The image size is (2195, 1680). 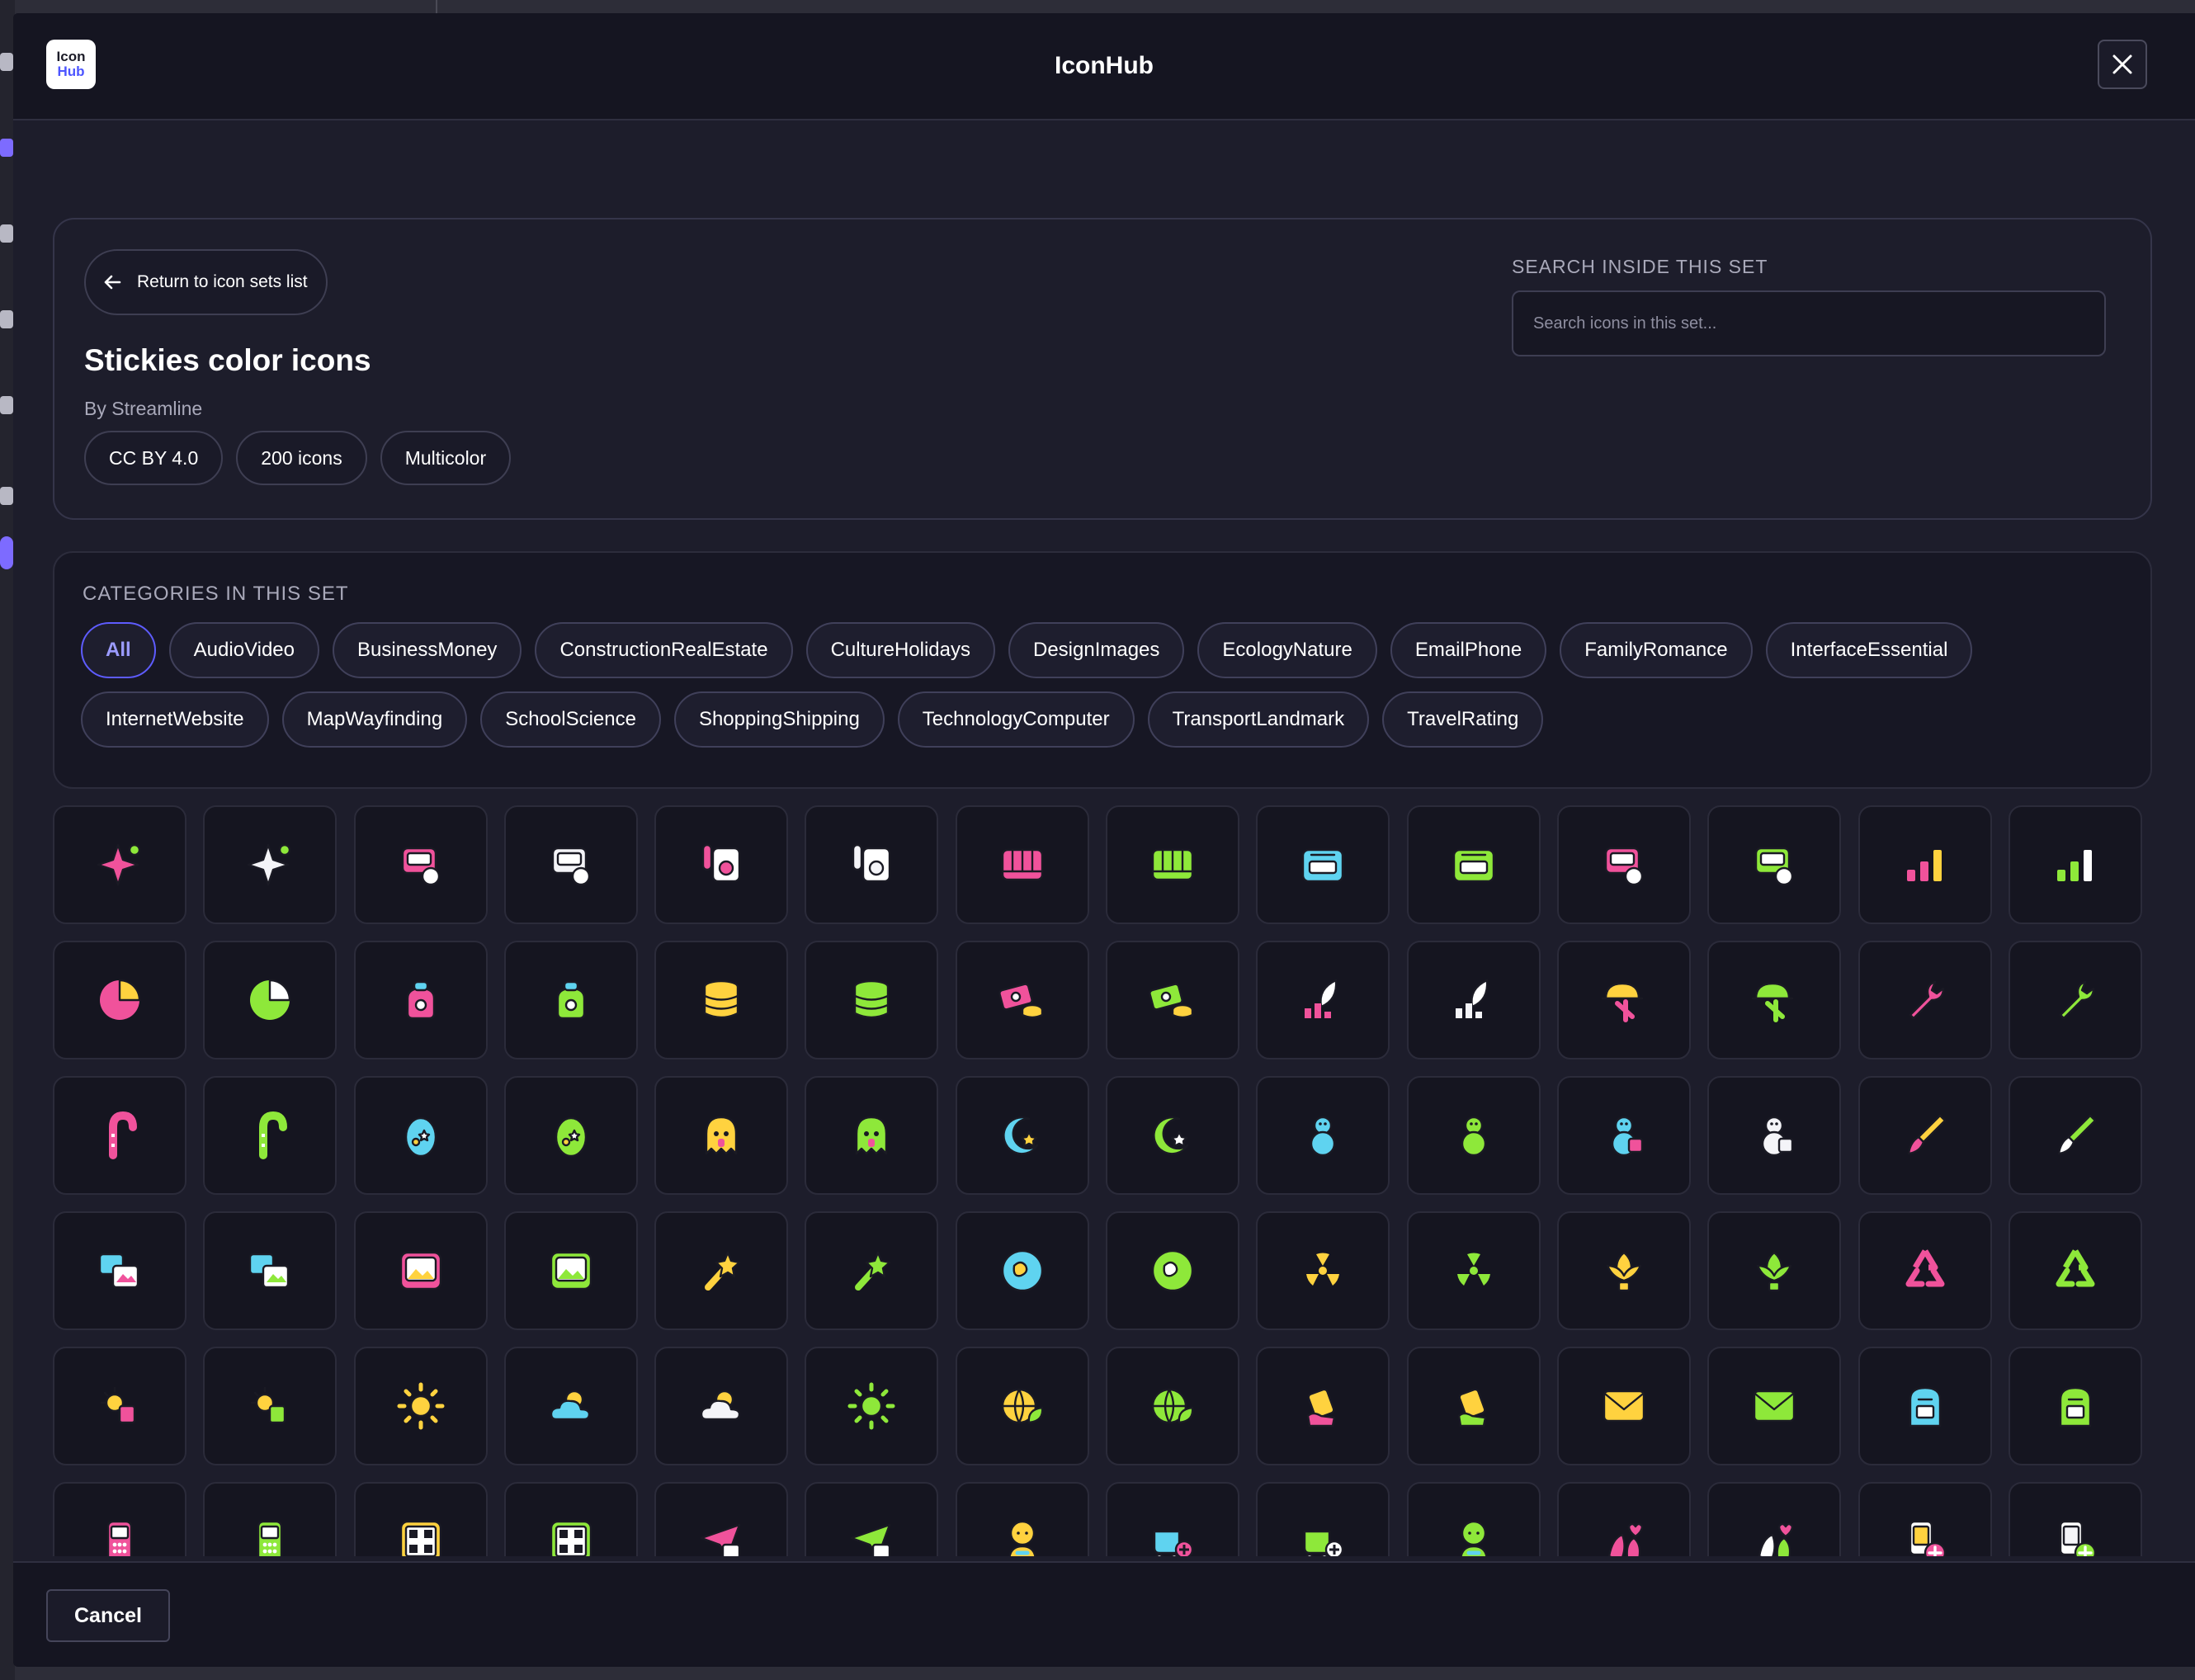 I want to click on category-chip-emailphone: EmailPhone, so click(x=1468, y=650).